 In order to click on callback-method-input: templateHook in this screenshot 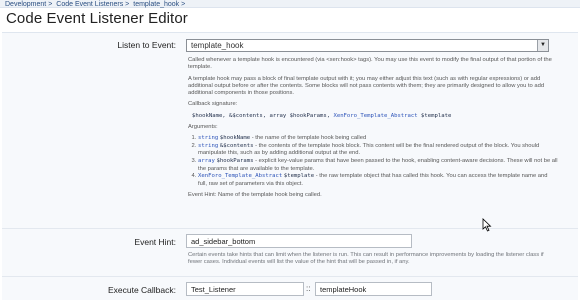, I will do `click(373, 289)`.